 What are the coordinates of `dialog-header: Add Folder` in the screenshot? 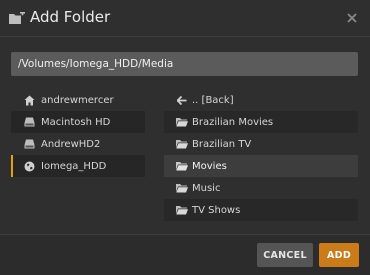 It's located at (185, 18).